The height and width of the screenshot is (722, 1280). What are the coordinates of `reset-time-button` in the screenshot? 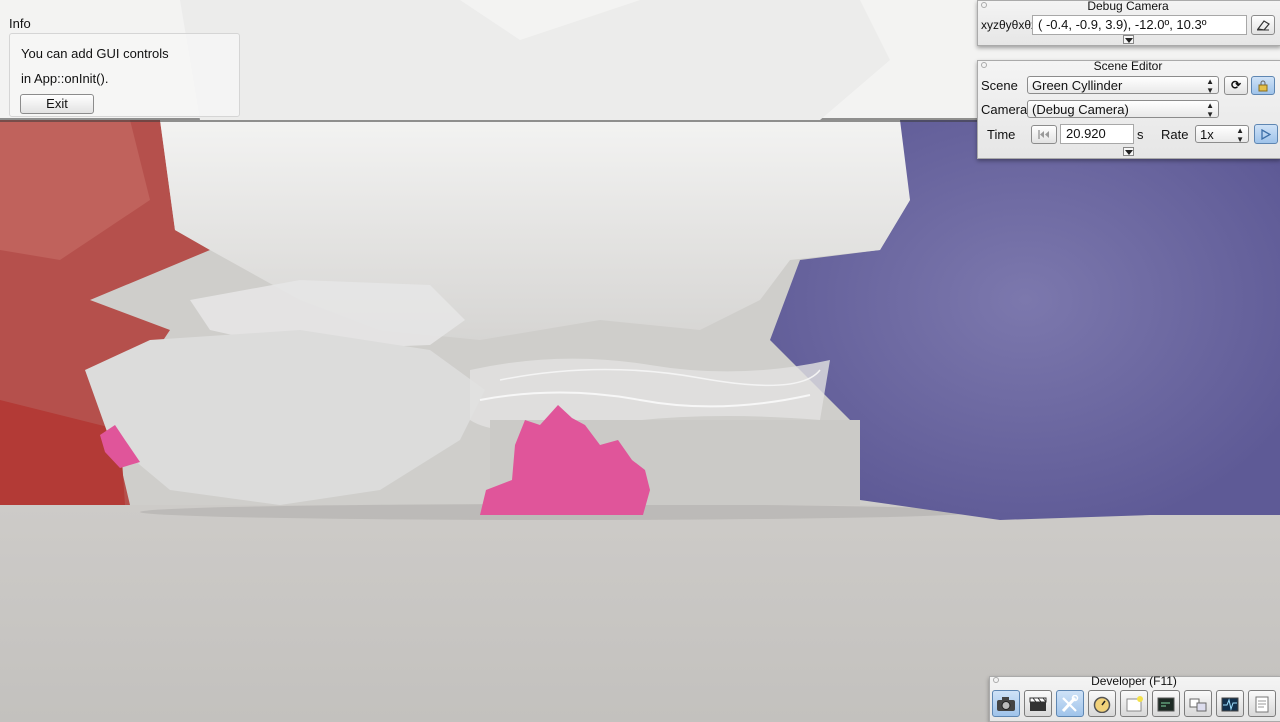 It's located at (1044, 134).